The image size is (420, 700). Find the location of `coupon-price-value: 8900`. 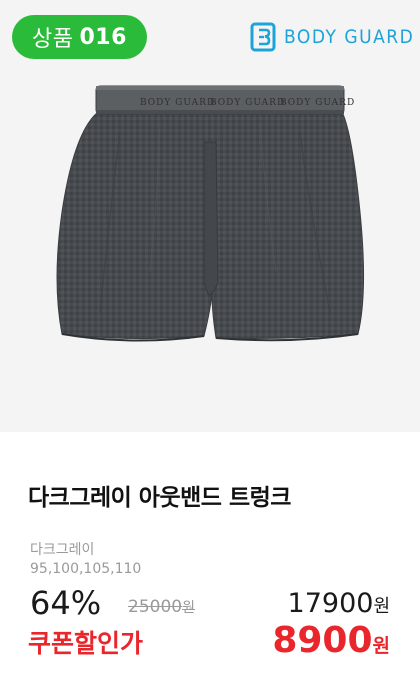

coupon-price-value: 8900 is located at coordinates (322, 640).